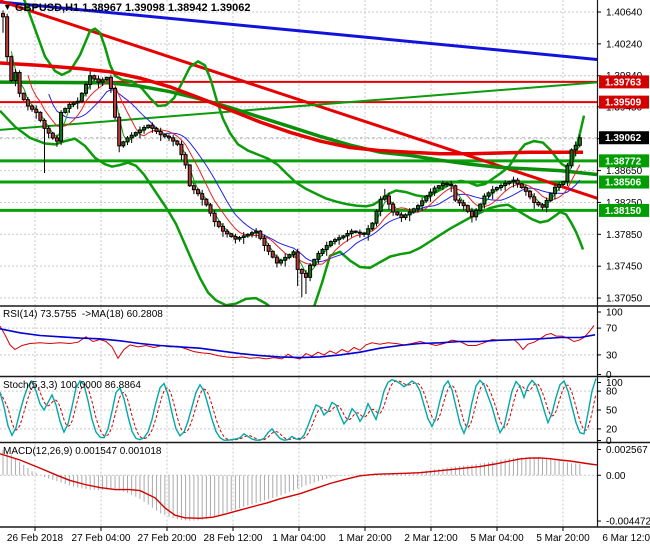 Image resolution: width=650 pixels, height=550 pixels. Describe the element at coordinates (623, 103) in the screenshot. I see `svg-text: 1.39509` at that location.